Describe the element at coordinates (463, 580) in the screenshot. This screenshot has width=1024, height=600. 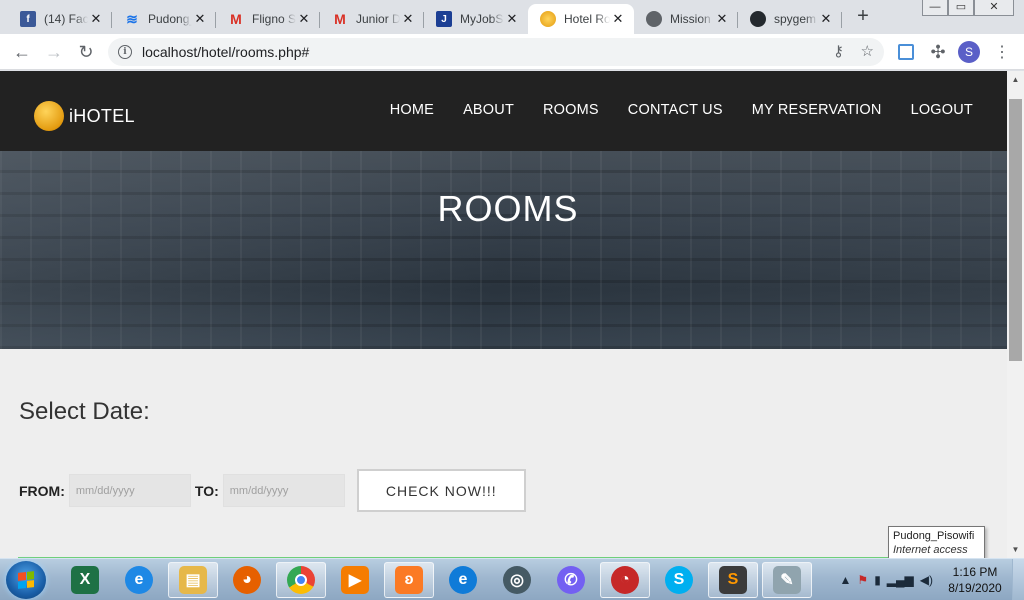
I see `taskbar-edge-icon: e` at that location.